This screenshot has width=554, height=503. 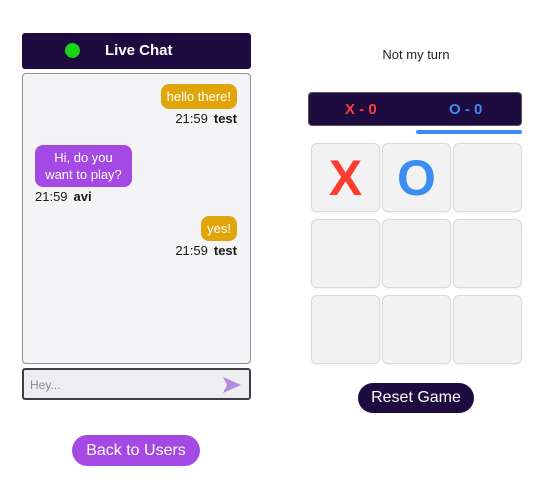 What do you see at coordinates (139, 50) in the screenshot?
I see `chat-title: Live Chat` at bounding box center [139, 50].